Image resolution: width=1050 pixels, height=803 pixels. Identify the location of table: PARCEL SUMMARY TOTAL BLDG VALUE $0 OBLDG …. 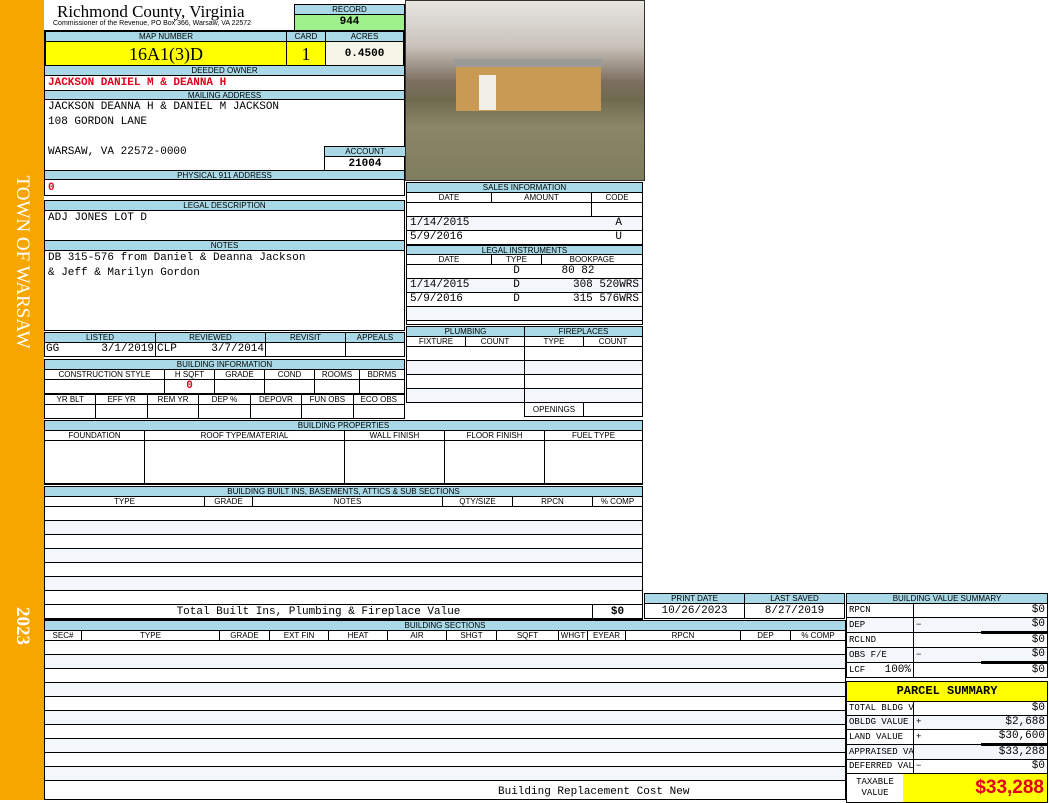
(947, 727).